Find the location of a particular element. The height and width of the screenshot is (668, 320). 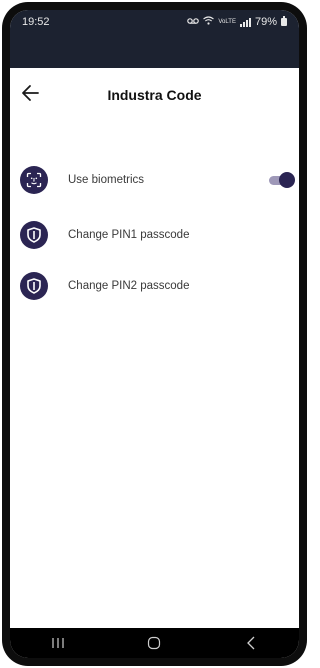

wifi-icon is located at coordinates (209, 22).